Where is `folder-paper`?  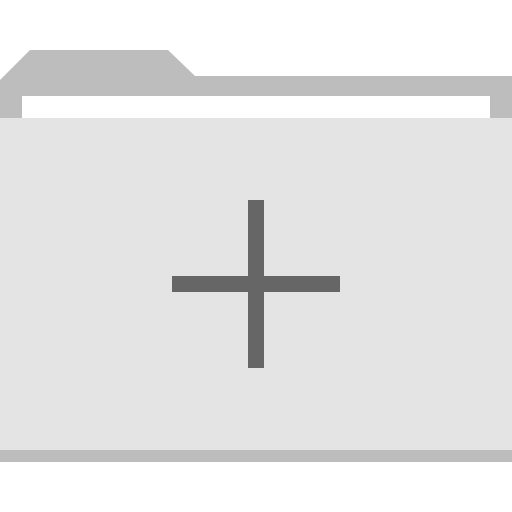
folder-paper is located at coordinates (256, 108).